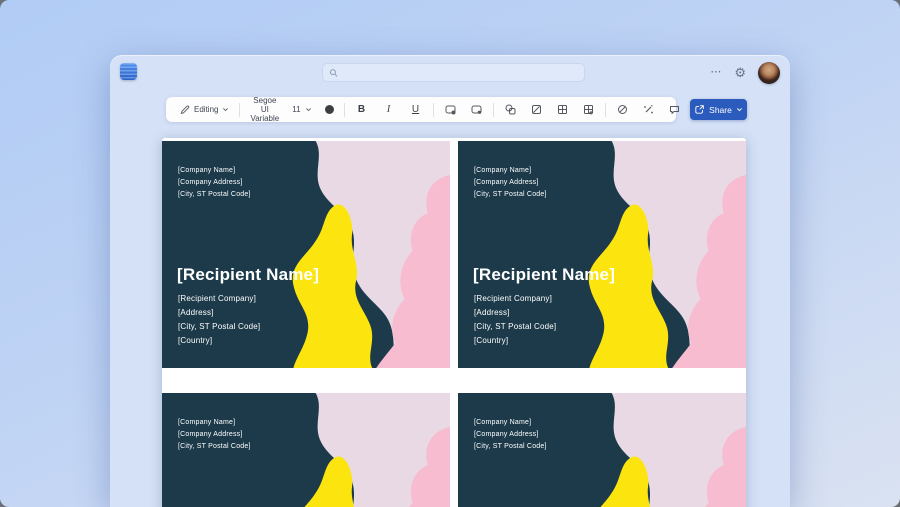  I want to click on italic-button: I, so click(389, 109).